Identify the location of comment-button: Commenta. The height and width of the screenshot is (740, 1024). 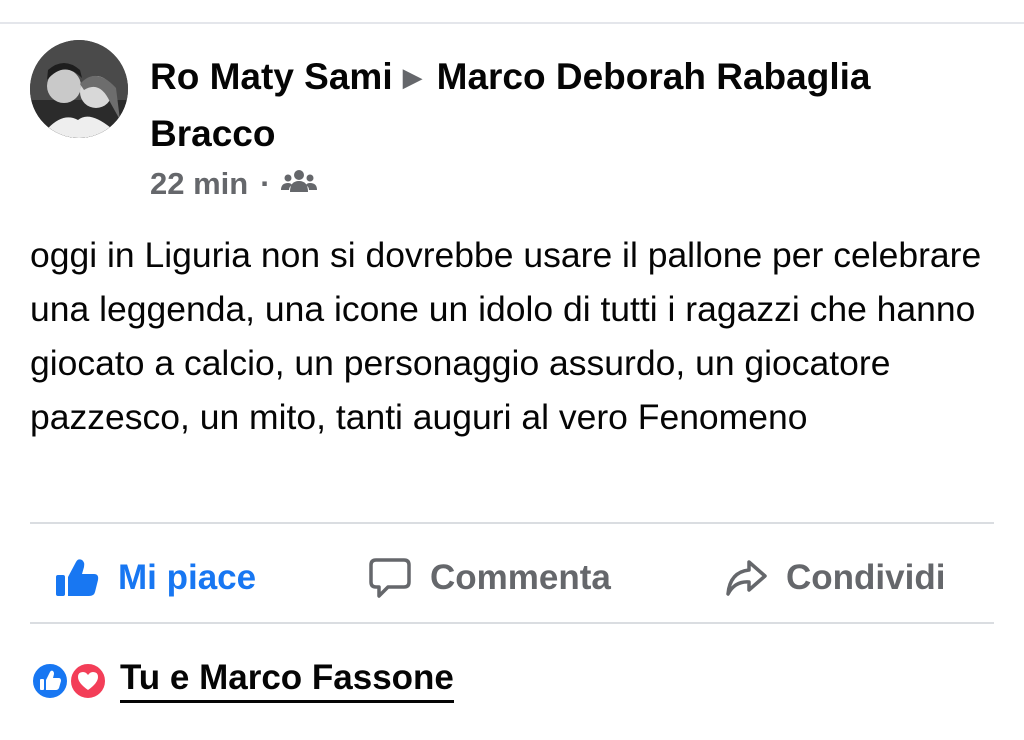
(489, 578).